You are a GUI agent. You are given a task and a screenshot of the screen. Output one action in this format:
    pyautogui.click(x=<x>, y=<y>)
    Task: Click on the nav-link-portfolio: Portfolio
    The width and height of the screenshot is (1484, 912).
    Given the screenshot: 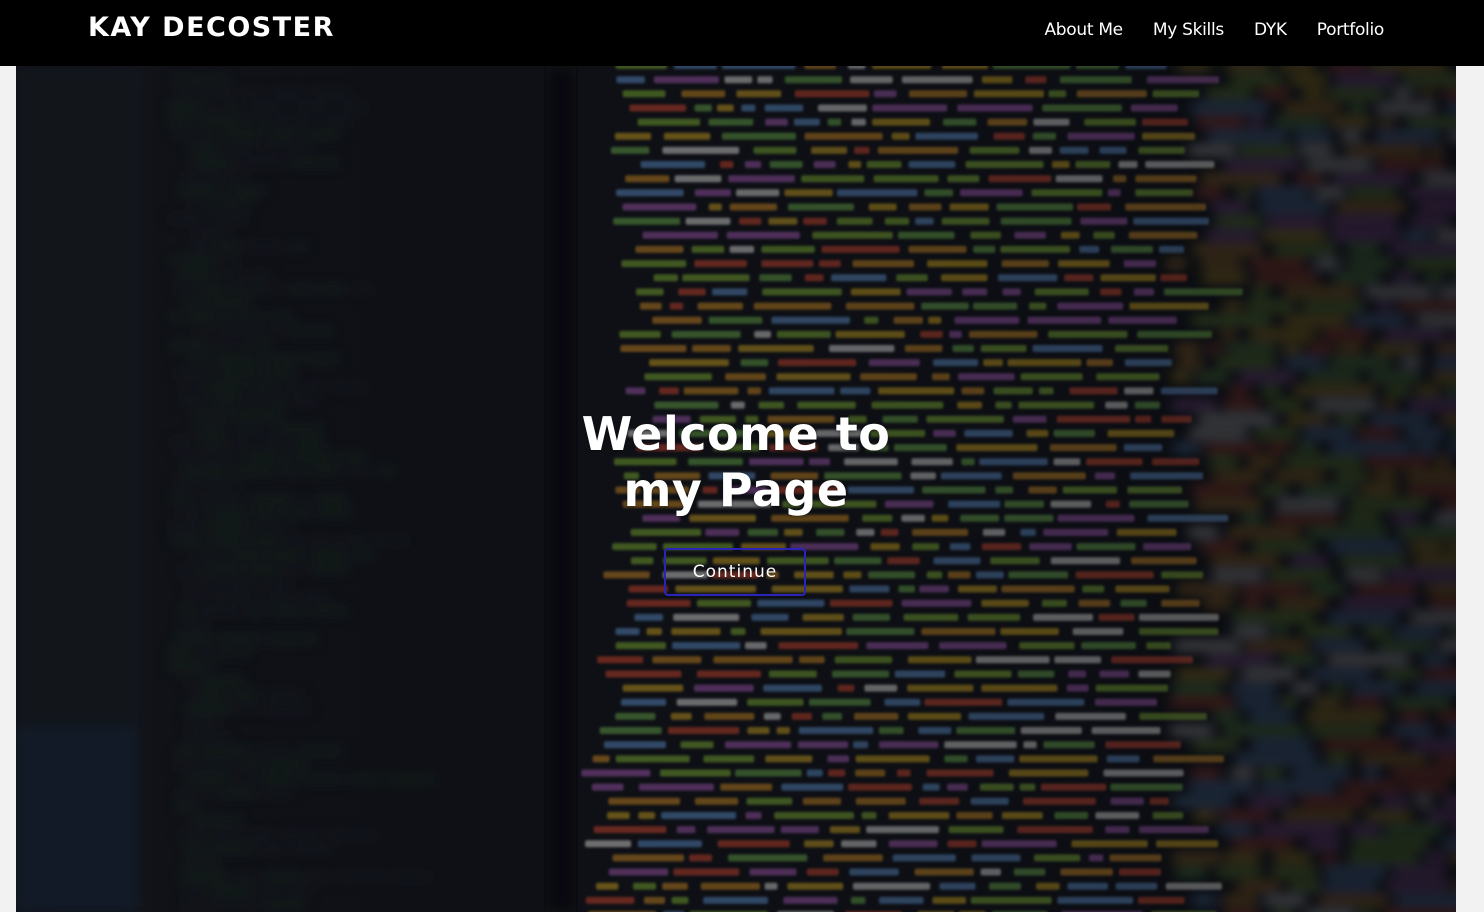 What is the action you would take?
    pyautogui.click(x=1351, y=30)
    